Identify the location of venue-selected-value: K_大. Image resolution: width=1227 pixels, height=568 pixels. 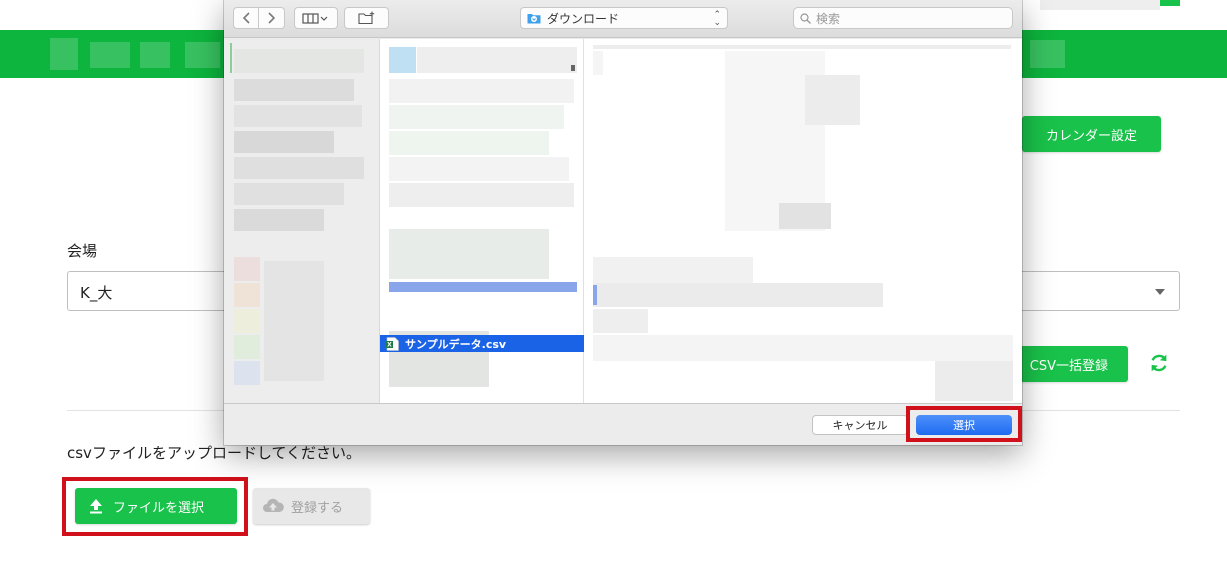
(96, 293).